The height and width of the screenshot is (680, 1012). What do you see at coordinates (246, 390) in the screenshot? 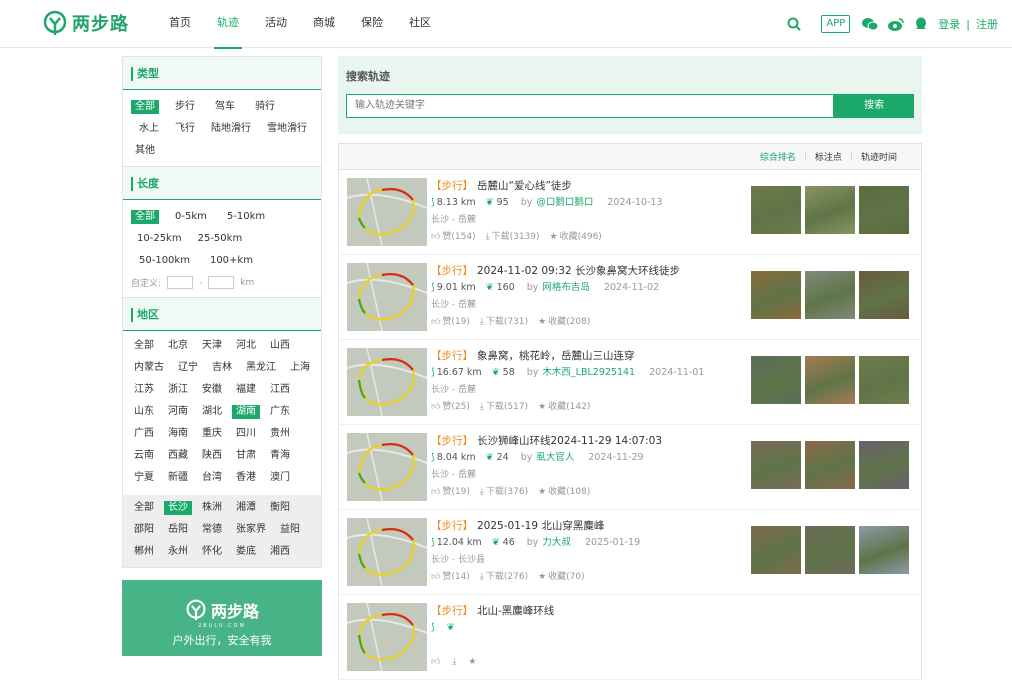
I see `province-option: 福建` at bounding box center [246, 390].